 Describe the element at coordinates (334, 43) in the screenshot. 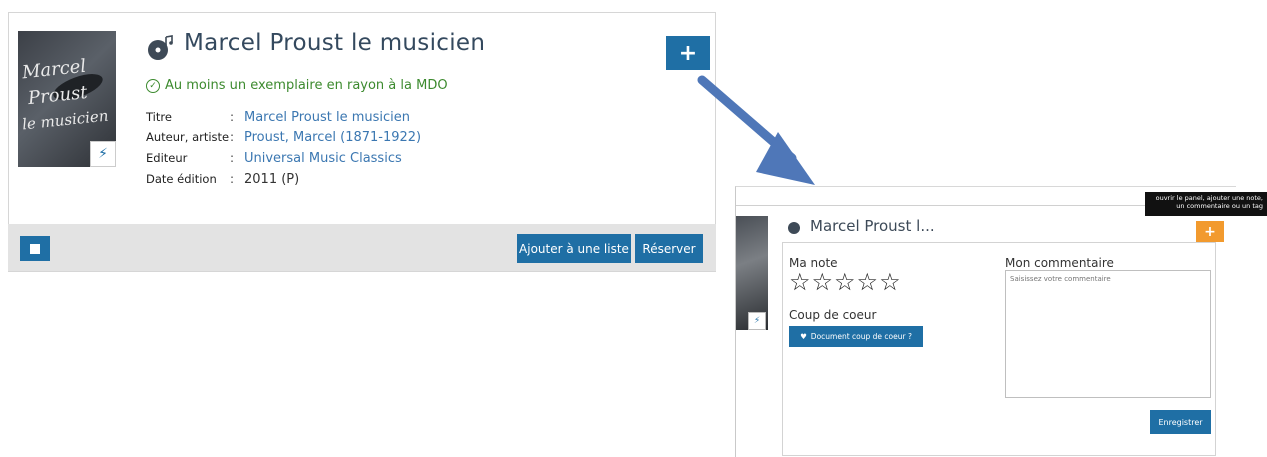

I see `record-title: Marcel Proust le musicien` at that location.